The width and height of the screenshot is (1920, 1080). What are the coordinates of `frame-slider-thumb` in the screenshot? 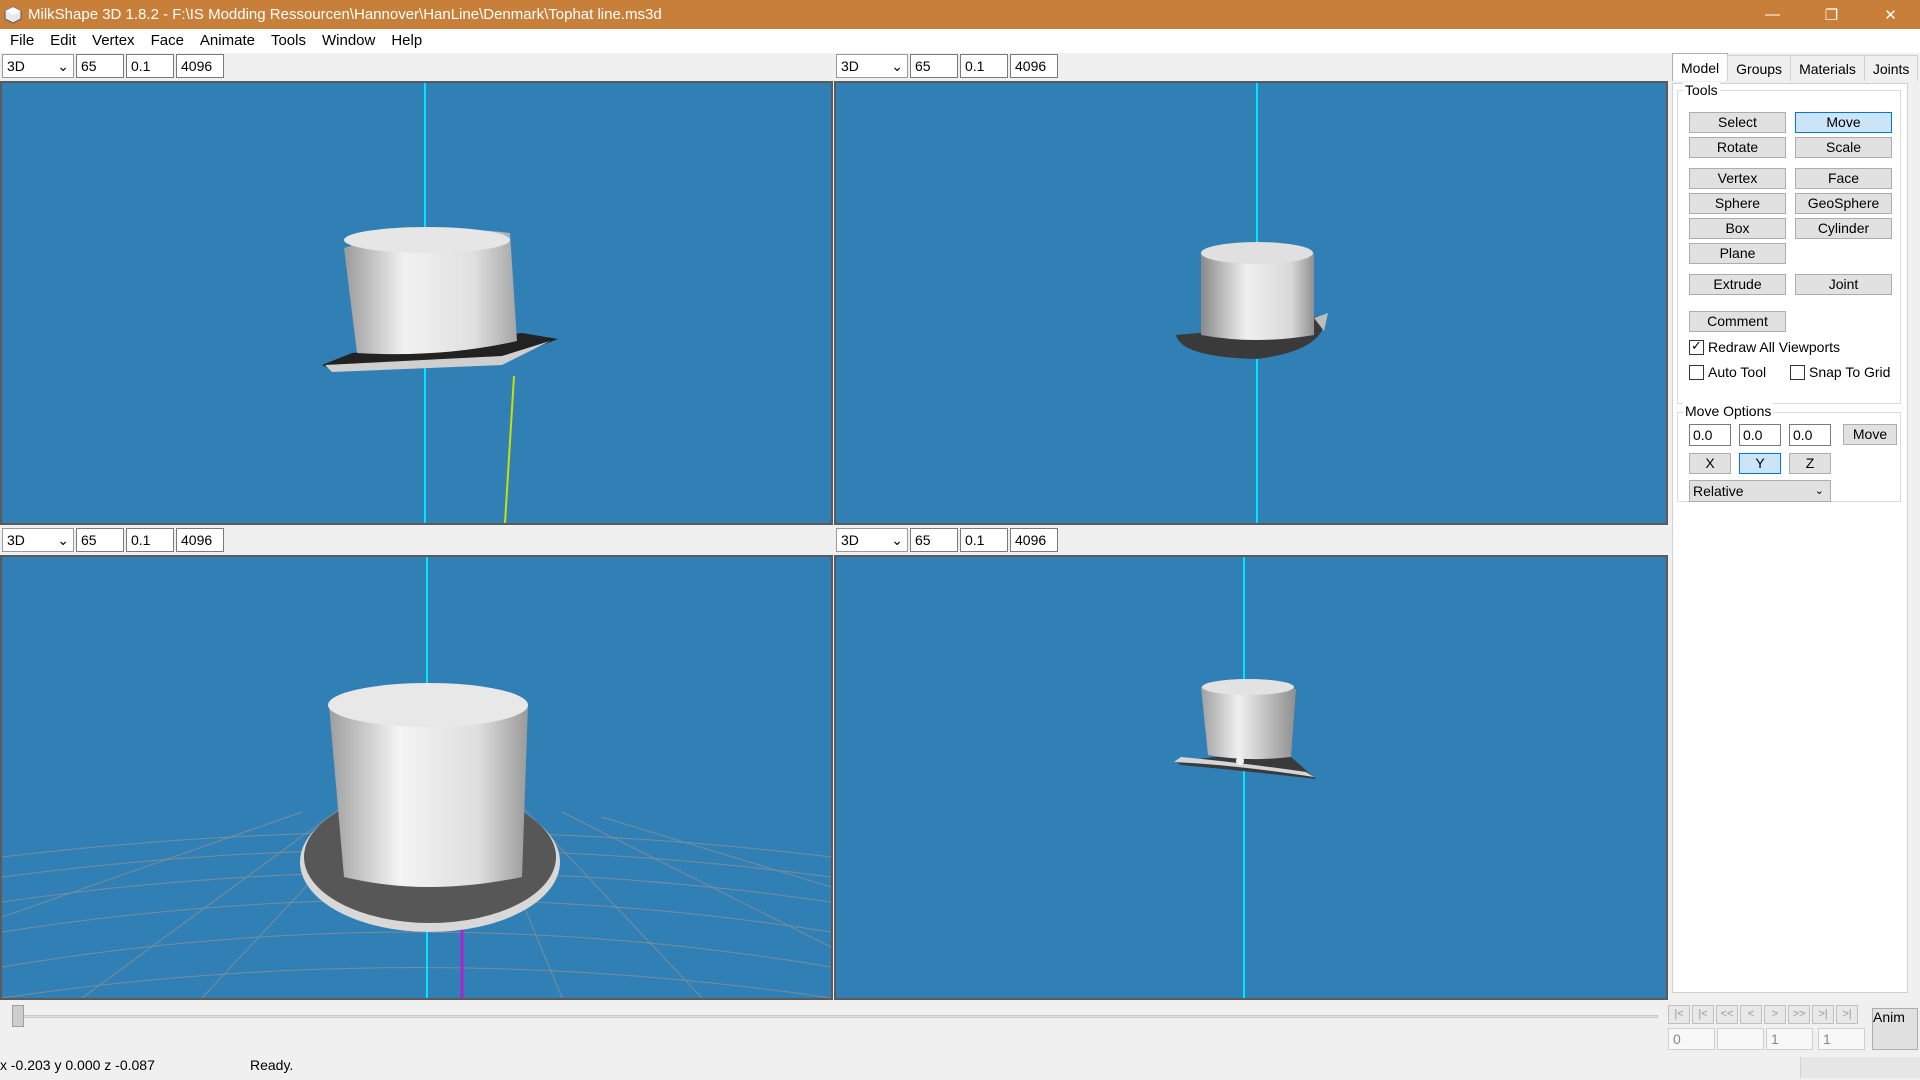 It's located at (18, 1016).